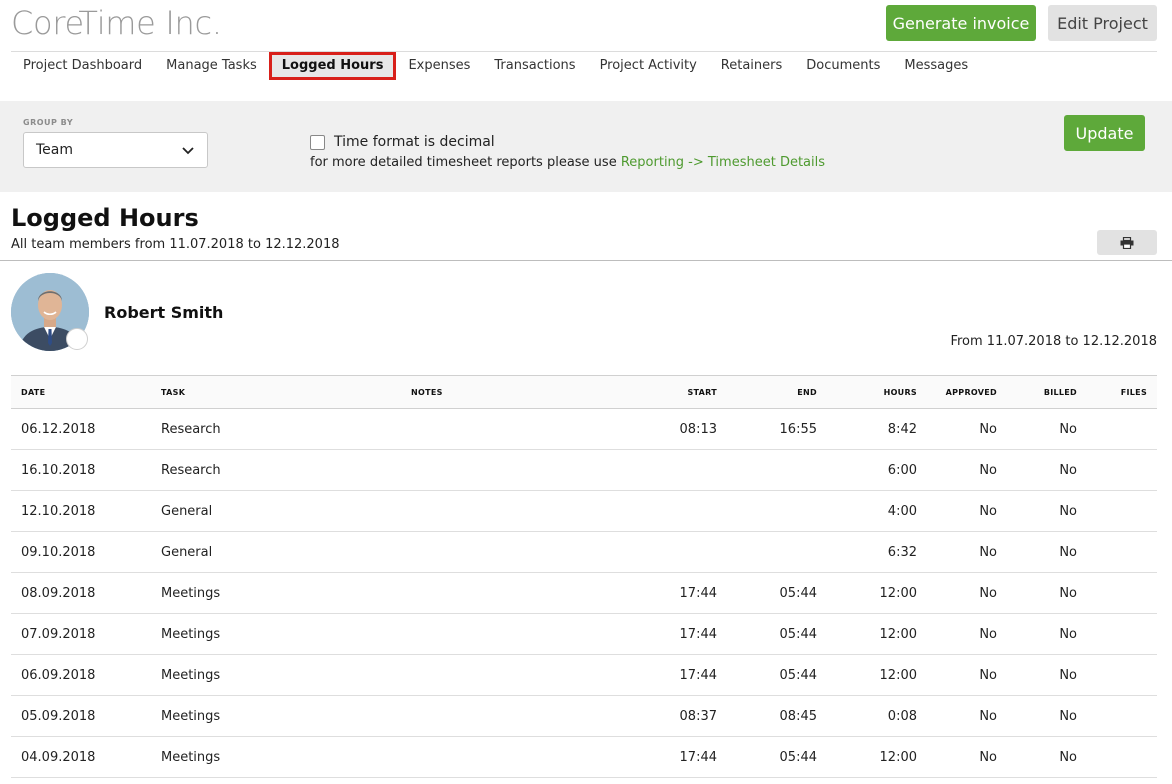 Image resolution: width=1172 pixels, height=784 pixels. I want to click on table-row: 16.10.2018 Research 6:00 No No, so click(584, 470).